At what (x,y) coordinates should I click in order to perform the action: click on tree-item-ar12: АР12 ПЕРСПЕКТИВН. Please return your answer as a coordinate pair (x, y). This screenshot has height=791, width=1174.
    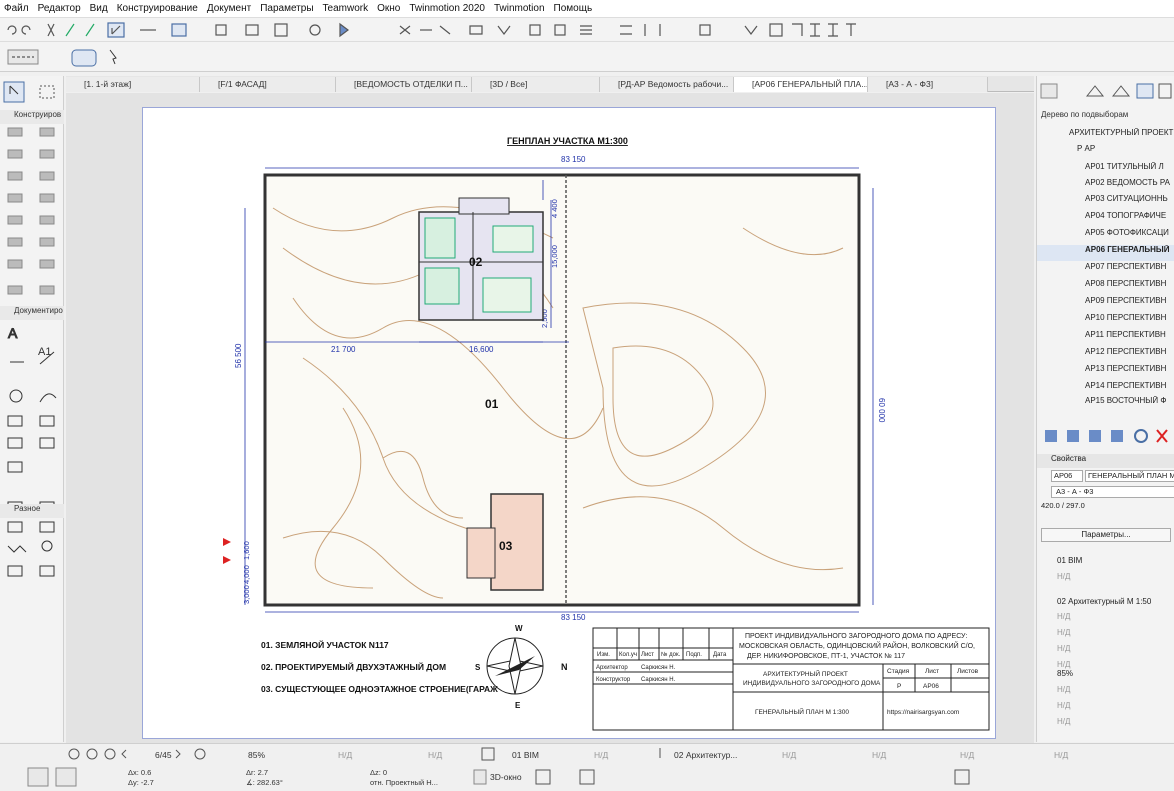
    Looking at the image, I should click on (1105, 355).